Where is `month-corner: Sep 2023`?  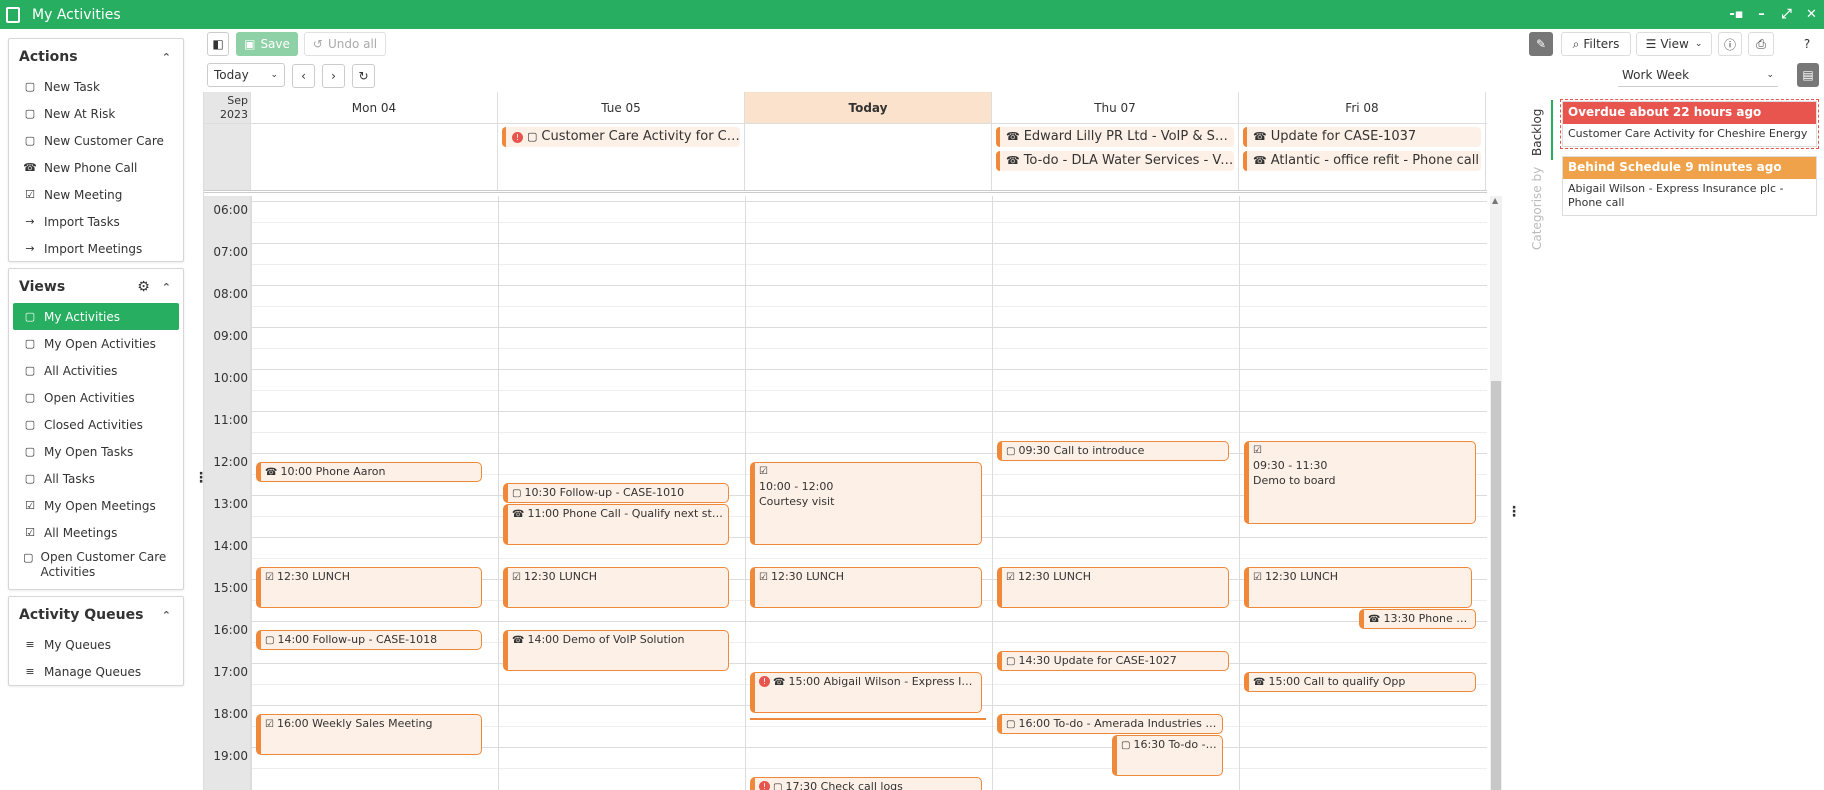 month-corner: Sep 2023 is located at coordinates (227, 107).